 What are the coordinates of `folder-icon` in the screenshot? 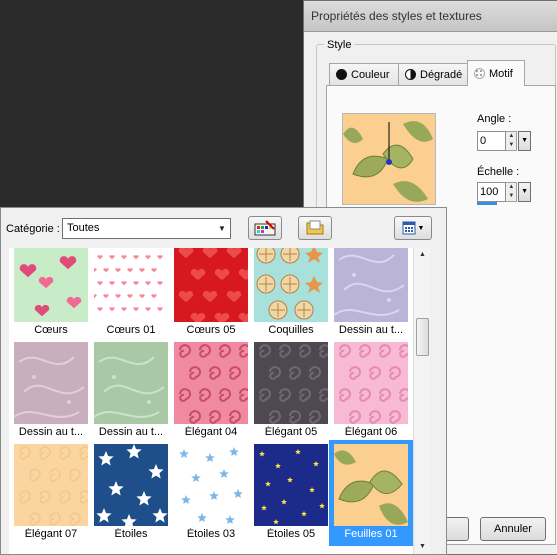 It's located at (315, 227).